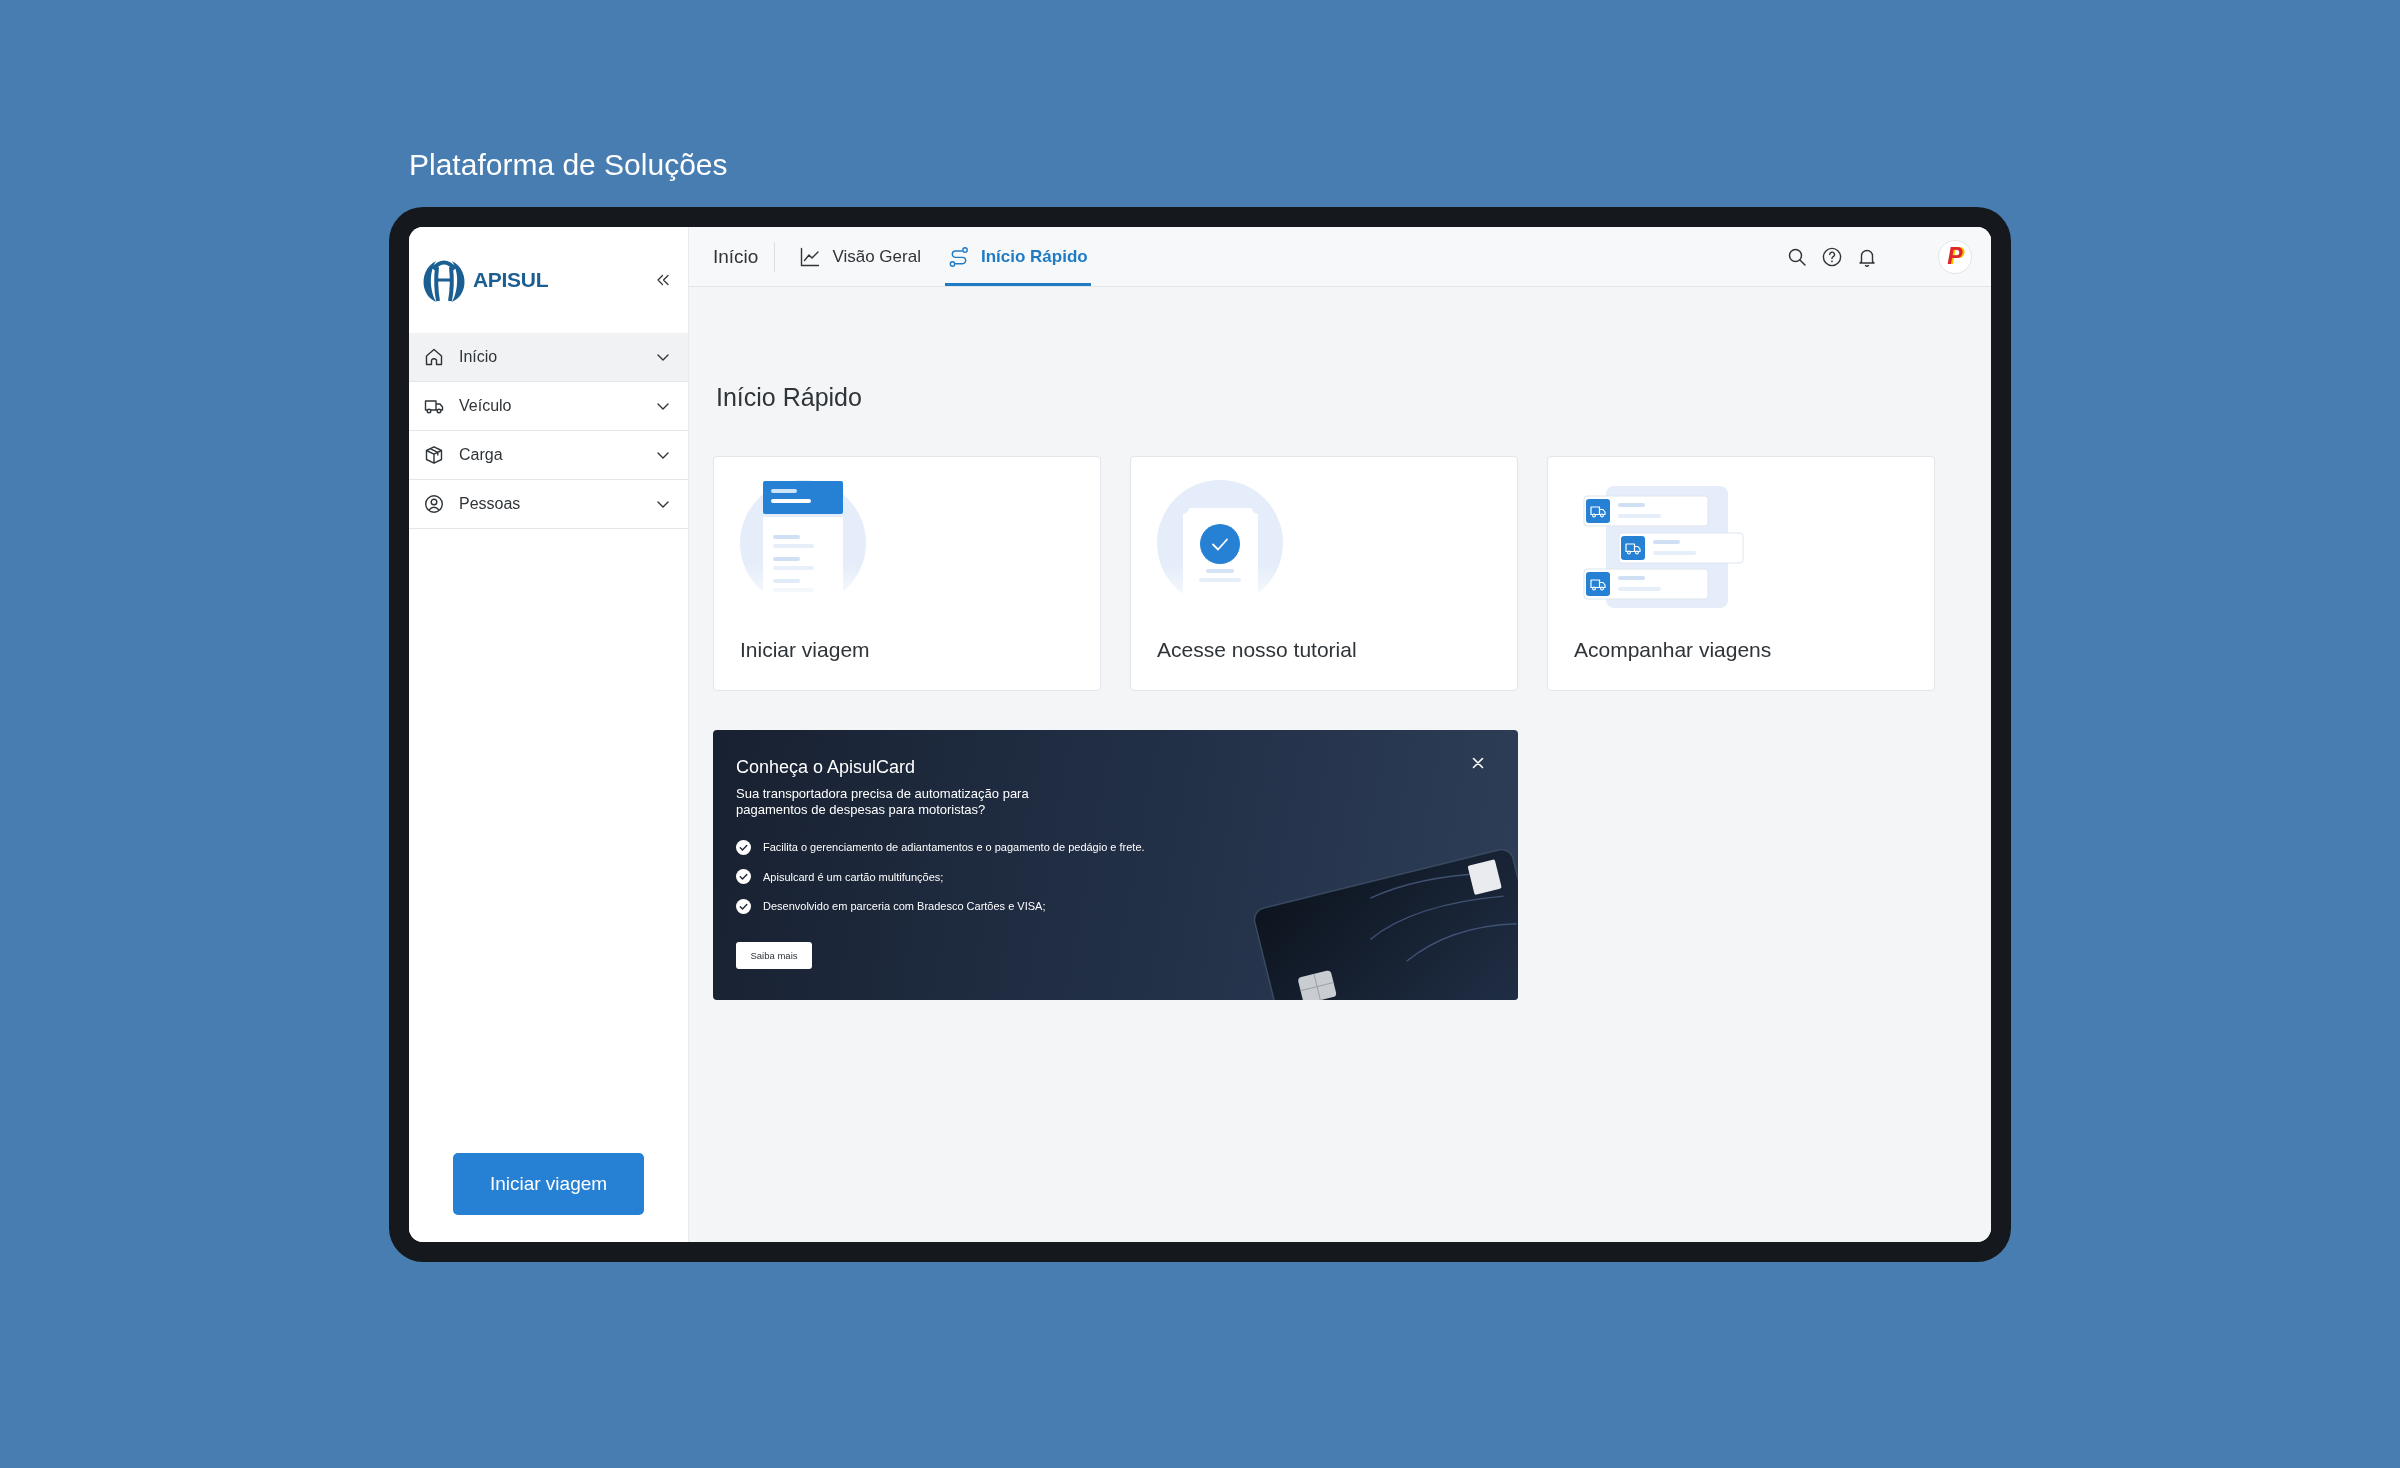  I want to click on action-card: Acesse nosso tutorial, so click(1324, 573).